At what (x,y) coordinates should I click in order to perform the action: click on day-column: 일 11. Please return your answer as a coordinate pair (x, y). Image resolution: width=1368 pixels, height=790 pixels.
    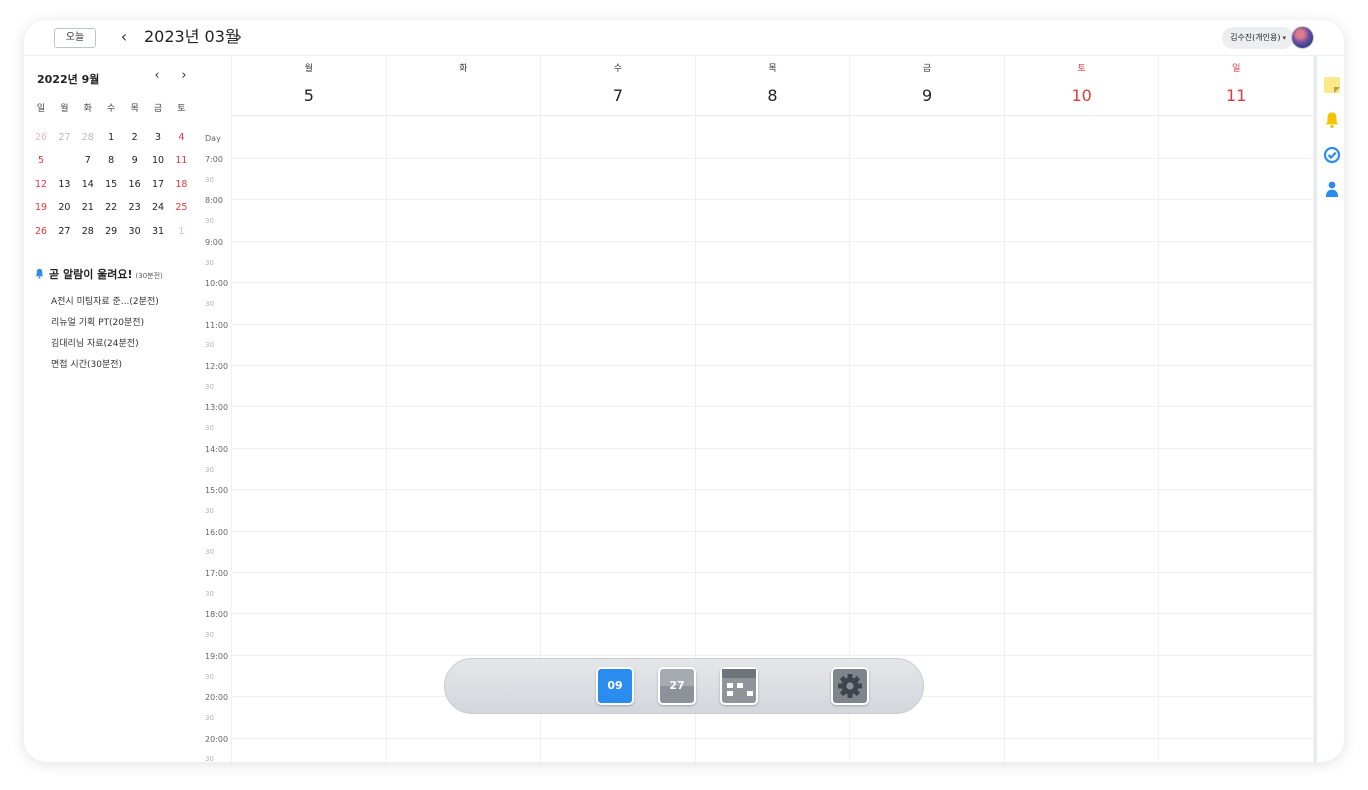
    Looking at the image, I should click on (1236, 409).